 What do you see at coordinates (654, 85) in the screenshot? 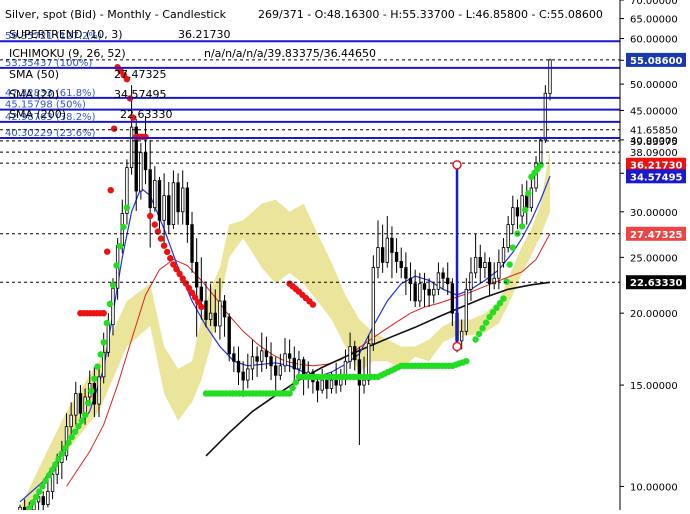
I see `price-axis-tick-label: 50.00000` at bounding box center [654, 85].